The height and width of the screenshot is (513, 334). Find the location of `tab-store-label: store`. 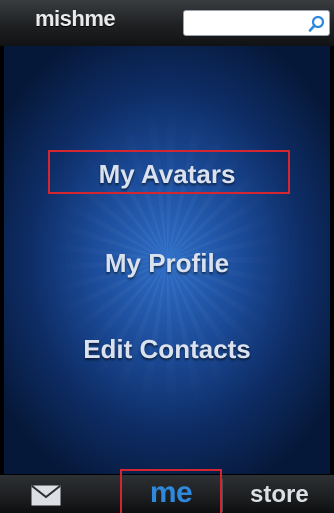

tab-store-label: store is located at coordinates (279, 494).